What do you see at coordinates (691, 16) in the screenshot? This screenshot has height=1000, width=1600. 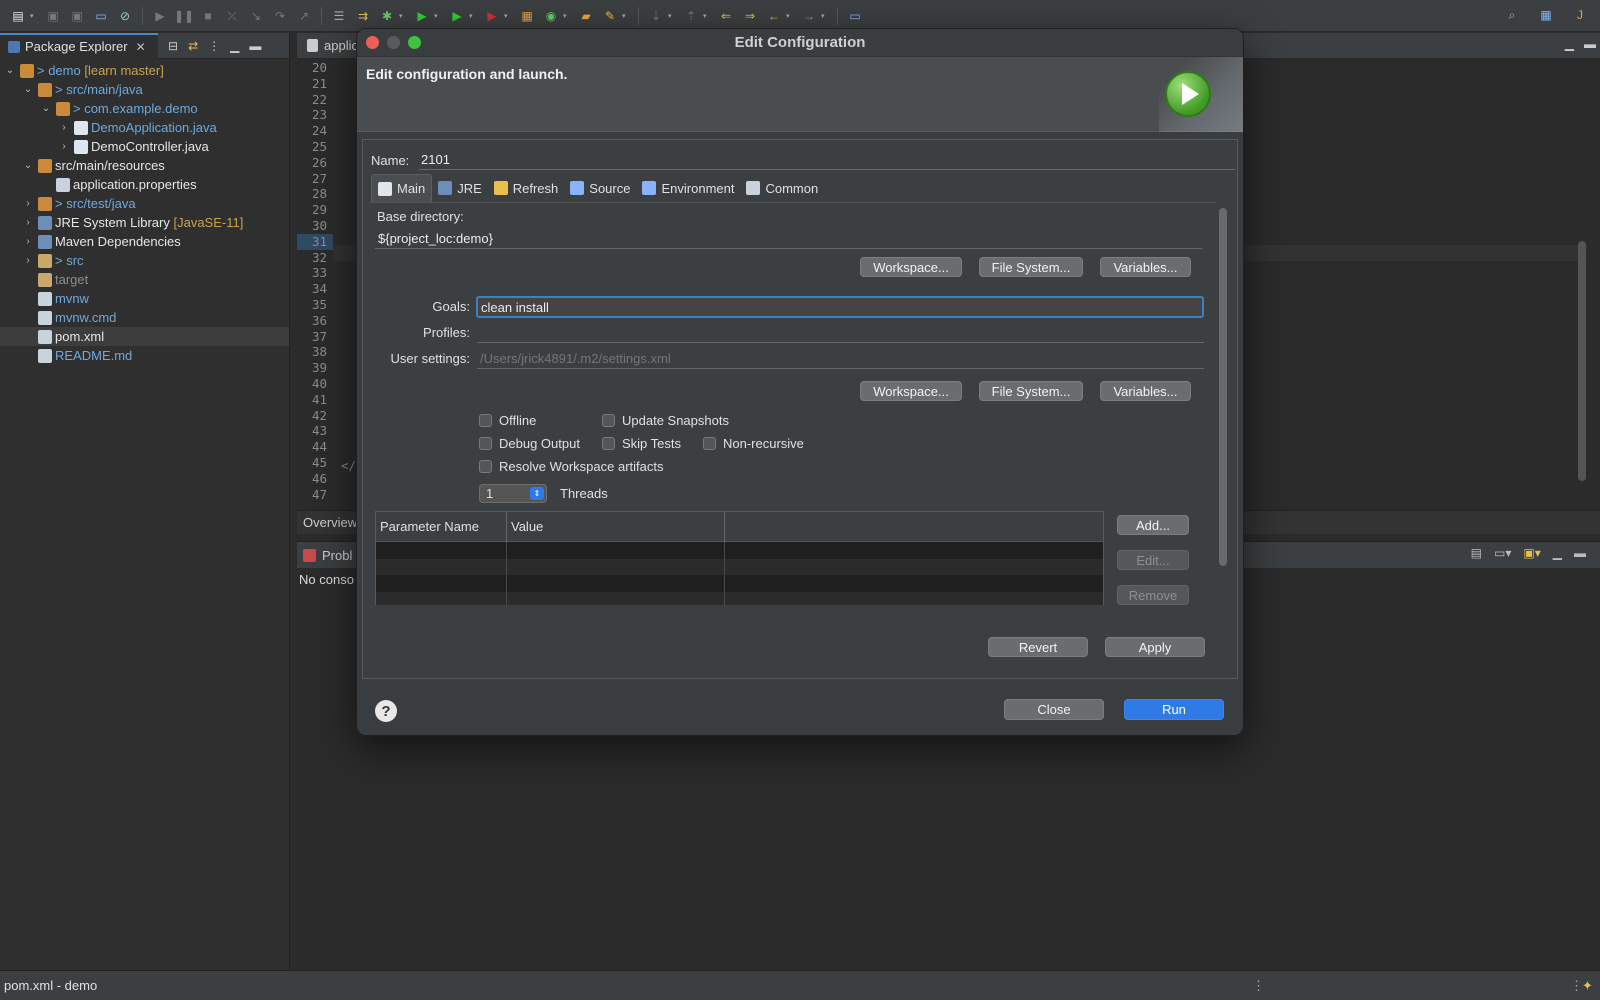 I see `next-annotation-icon: ⇡` at bounding box center [691, 16].